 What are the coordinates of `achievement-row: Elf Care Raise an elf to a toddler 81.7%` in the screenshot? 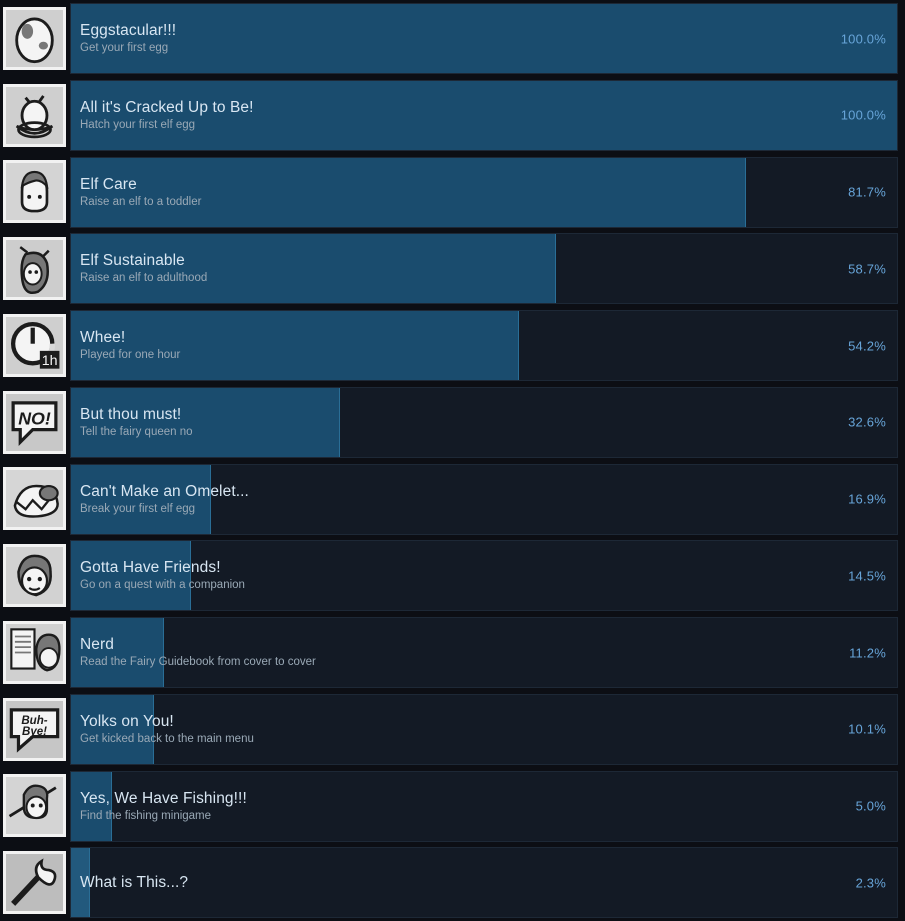 It's located at (452, 192).